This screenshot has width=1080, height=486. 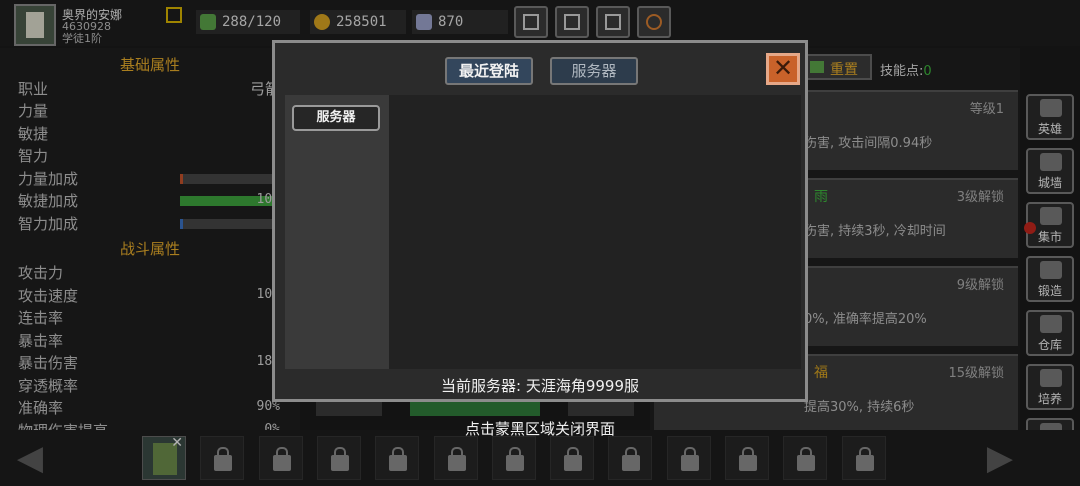 What do you see at coordinates (337, 232) in the screenshot?
I see `server-group-list: 服务器` at bounding box center [337, 232].